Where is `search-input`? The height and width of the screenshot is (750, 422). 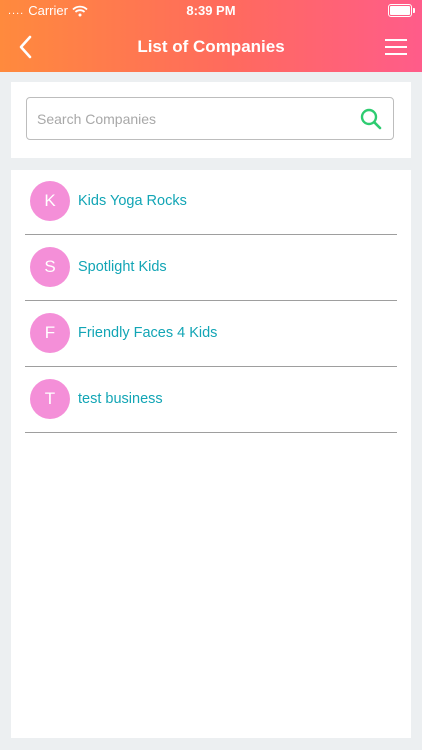 search-input is located at coordinates (197, 118).